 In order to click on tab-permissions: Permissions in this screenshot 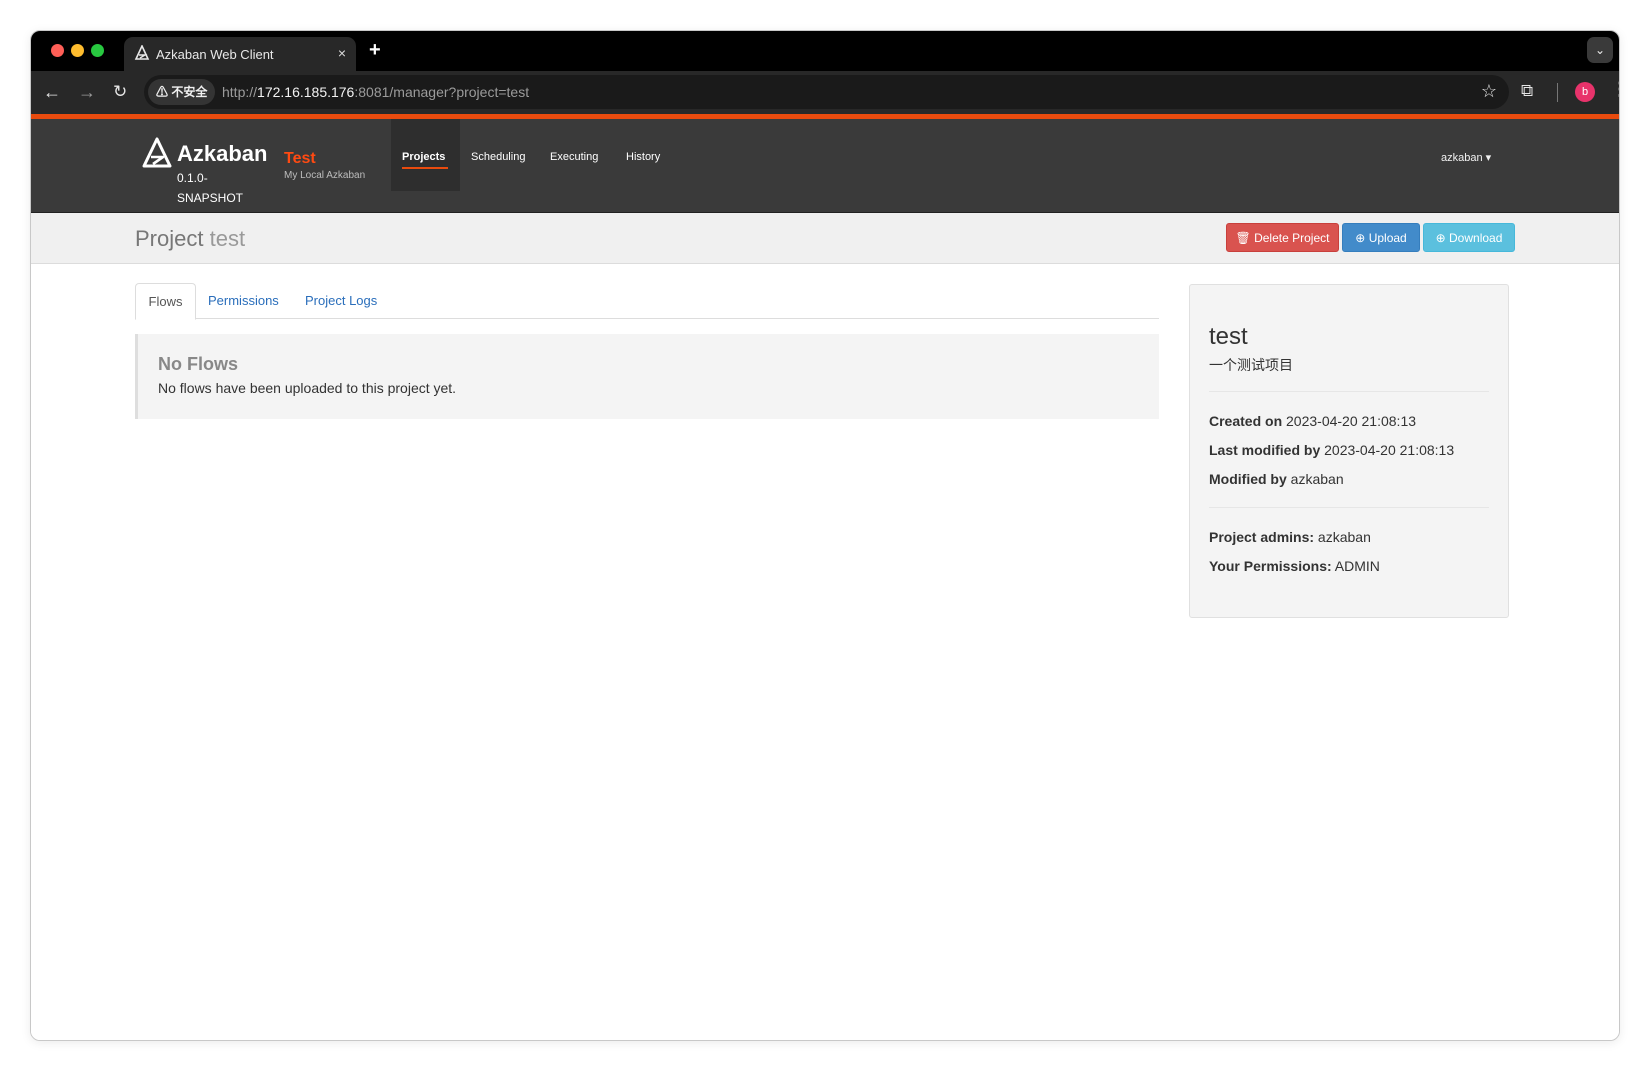, I will do `click(243, 301)`.